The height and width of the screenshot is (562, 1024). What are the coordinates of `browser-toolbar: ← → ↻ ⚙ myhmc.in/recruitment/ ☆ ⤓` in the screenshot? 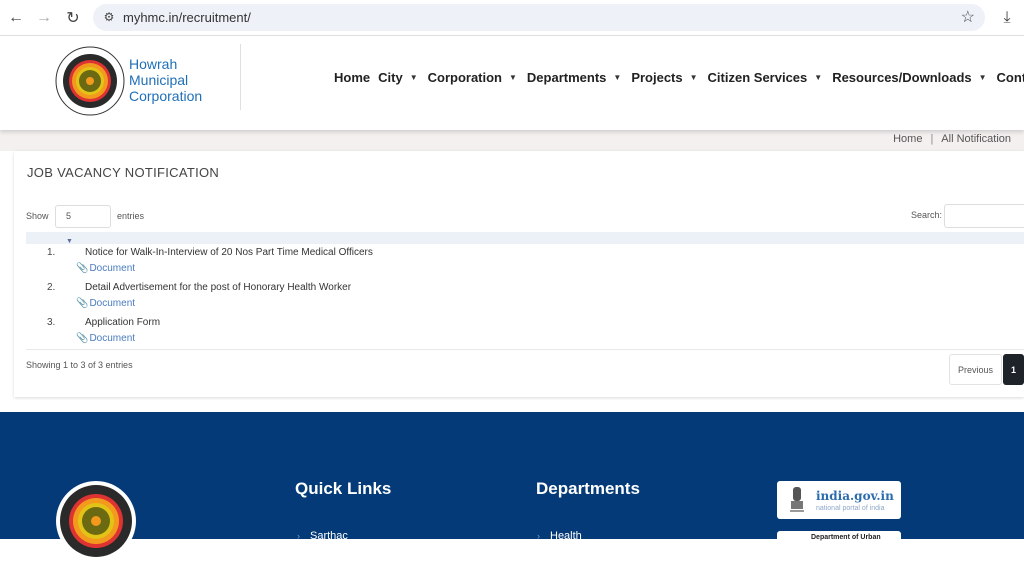 It's located at (512, 18).